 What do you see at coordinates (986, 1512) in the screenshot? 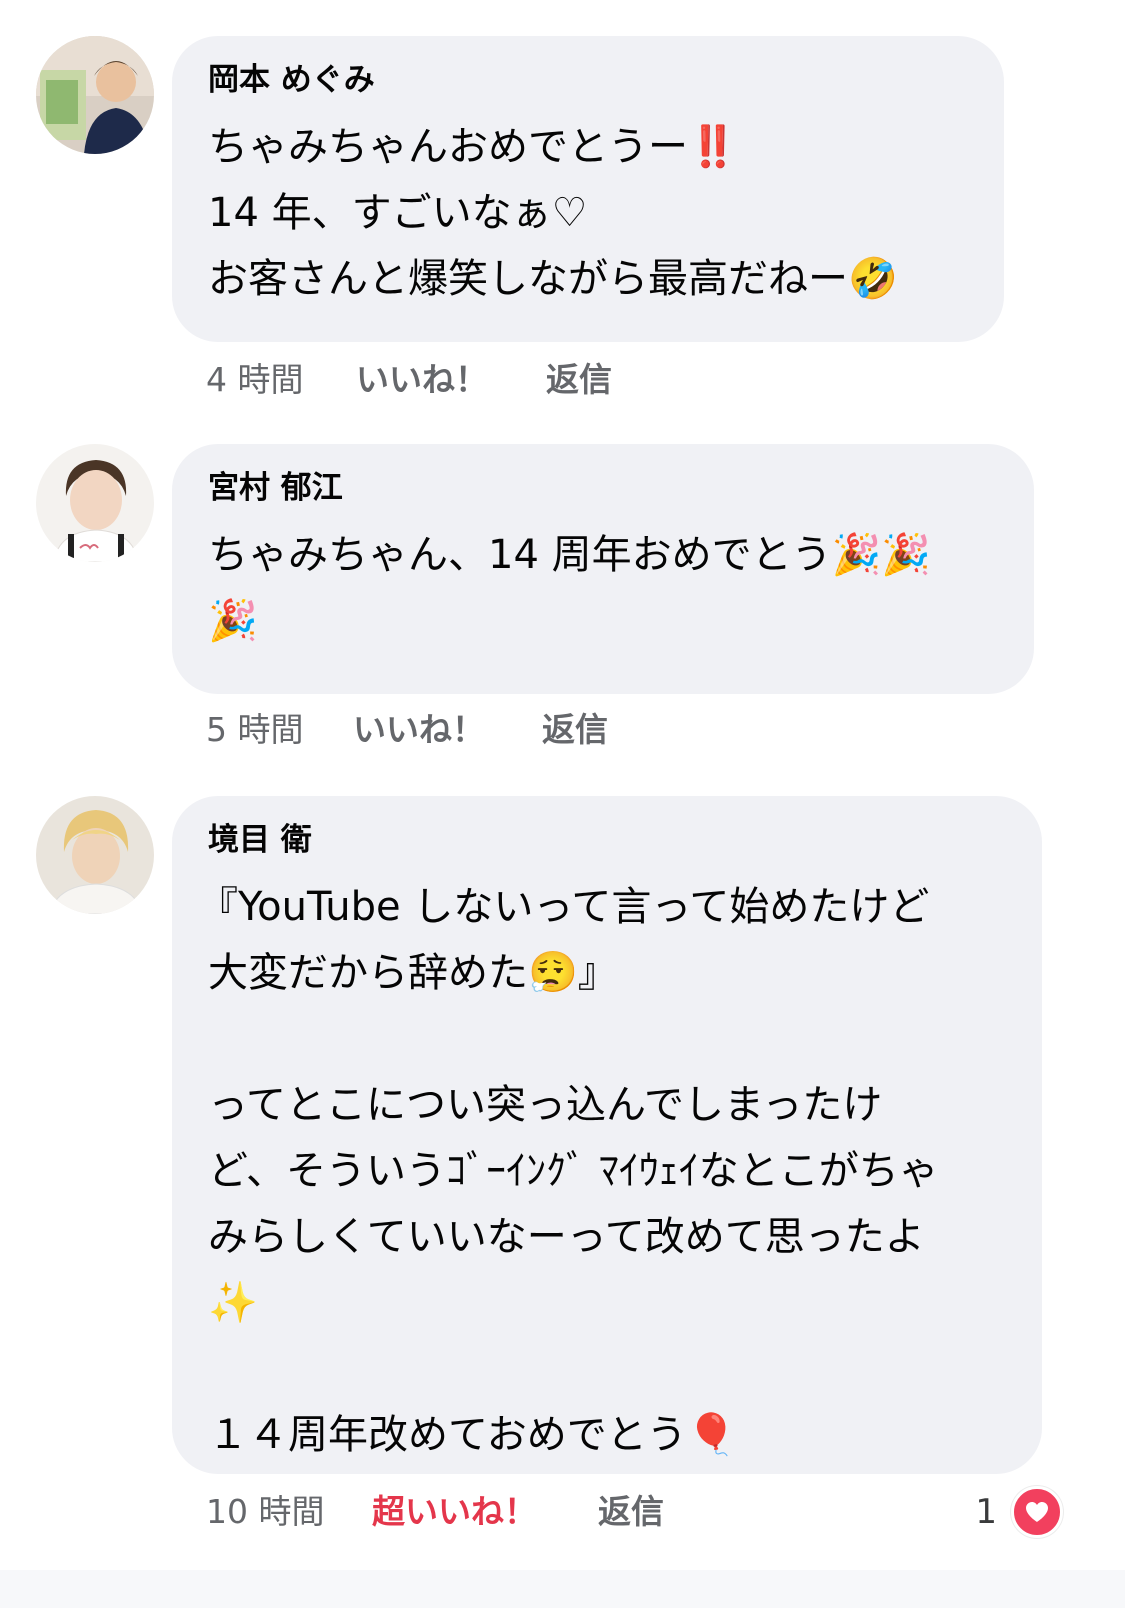
I see `reaction-count: 1` at bounding box center [986, 1512].